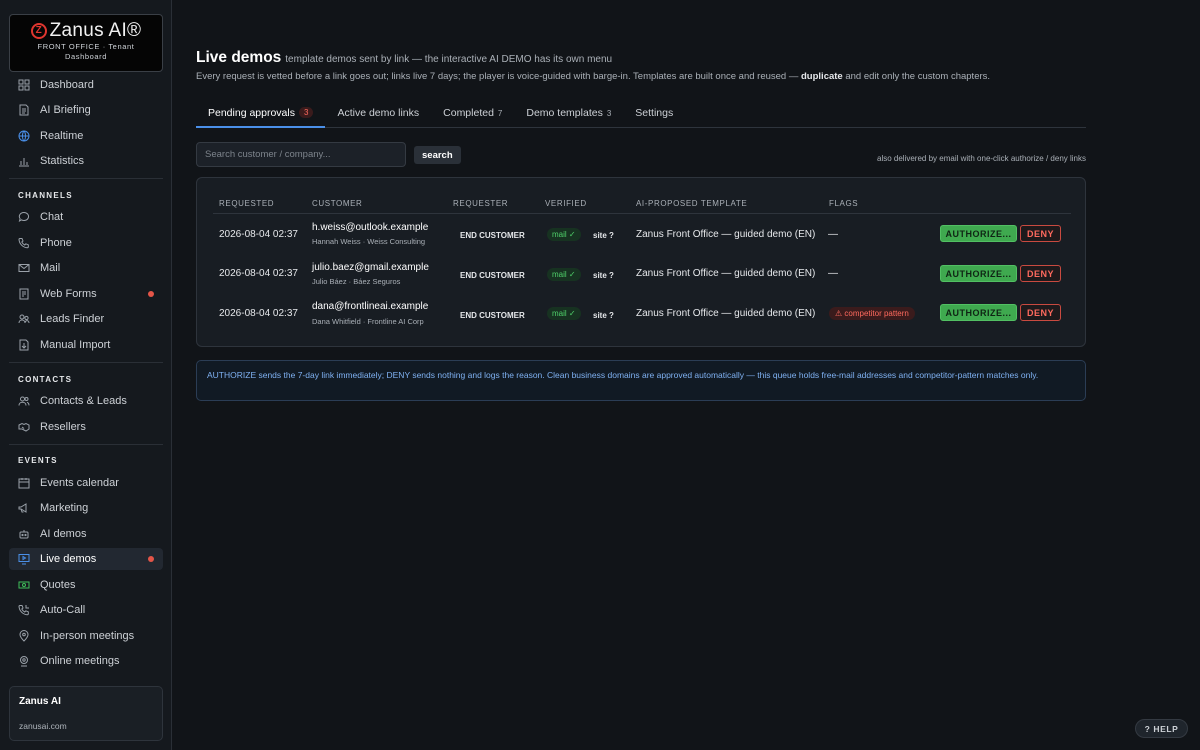 The image size is (1200, 750). What do you see at coordinates (52, 217) in the screenshot?
I see `sidebar-item-label: Chat` at bounding box center [52, 217].